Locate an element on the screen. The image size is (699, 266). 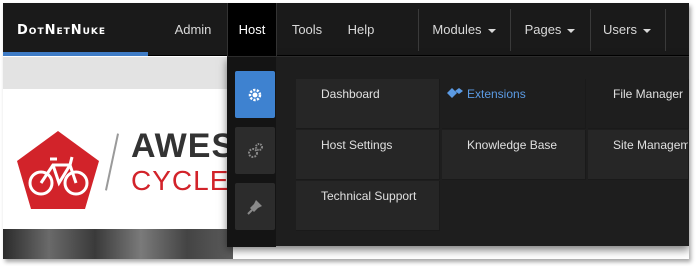
nav-host: Host is located at coordinates (252, 29).